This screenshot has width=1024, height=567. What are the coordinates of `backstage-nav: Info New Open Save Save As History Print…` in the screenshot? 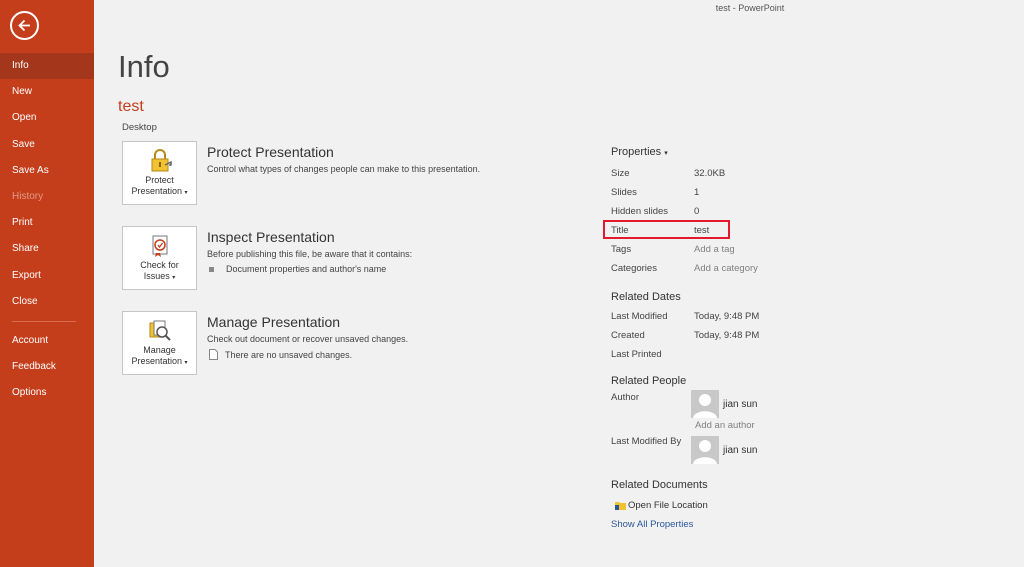 It's located at (47, 229).